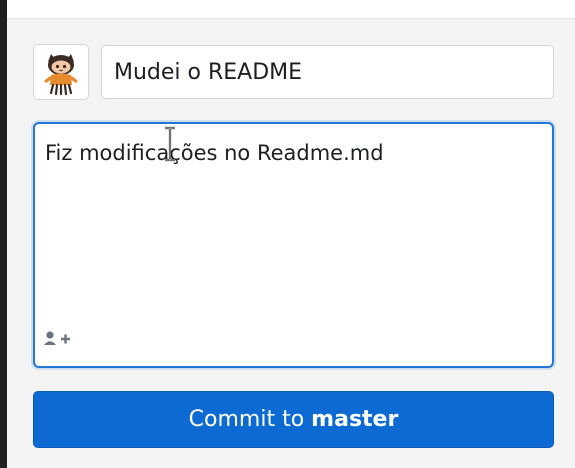 This screenshot has width=575, height=468. I want to click on commit-summary-input, so click(327, 72).